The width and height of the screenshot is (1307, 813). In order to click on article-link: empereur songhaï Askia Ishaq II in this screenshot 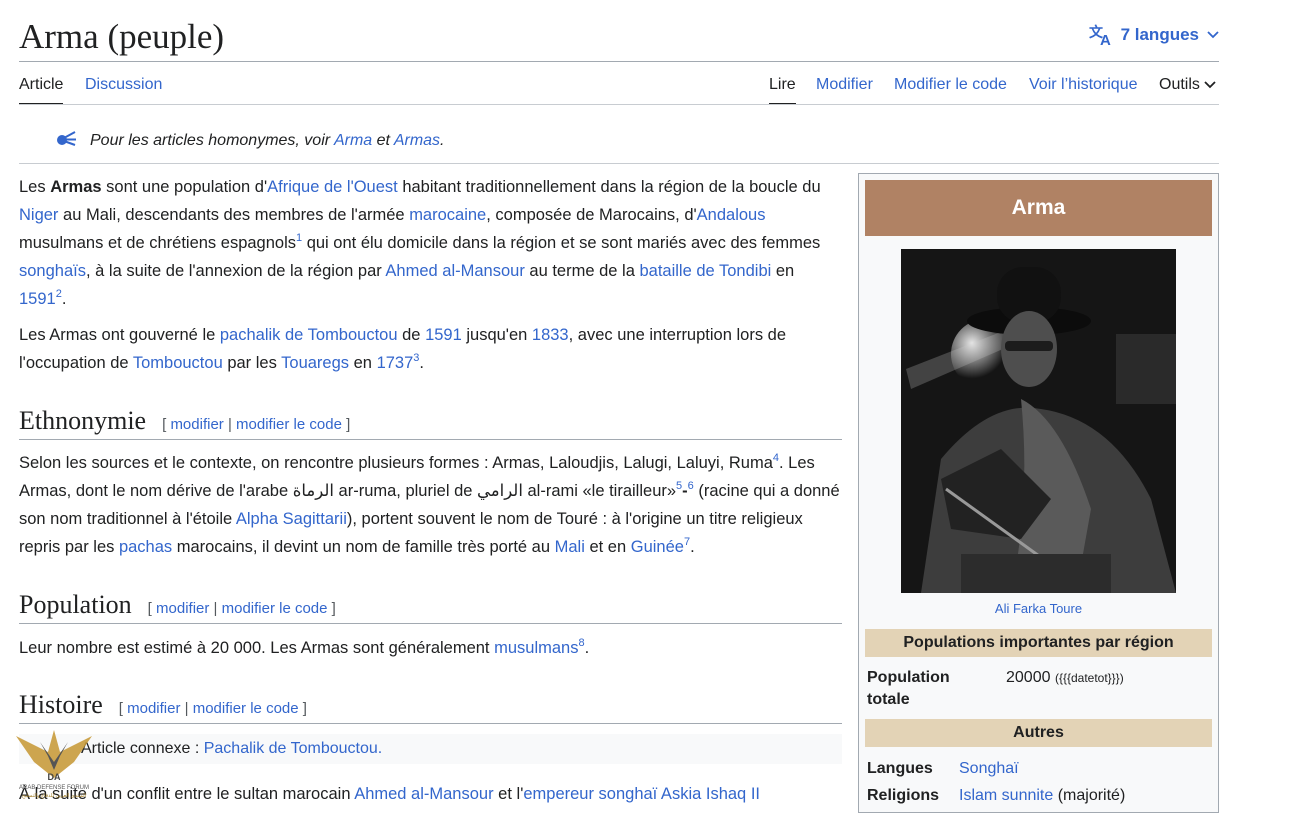, I will do `click(641, 794)`.